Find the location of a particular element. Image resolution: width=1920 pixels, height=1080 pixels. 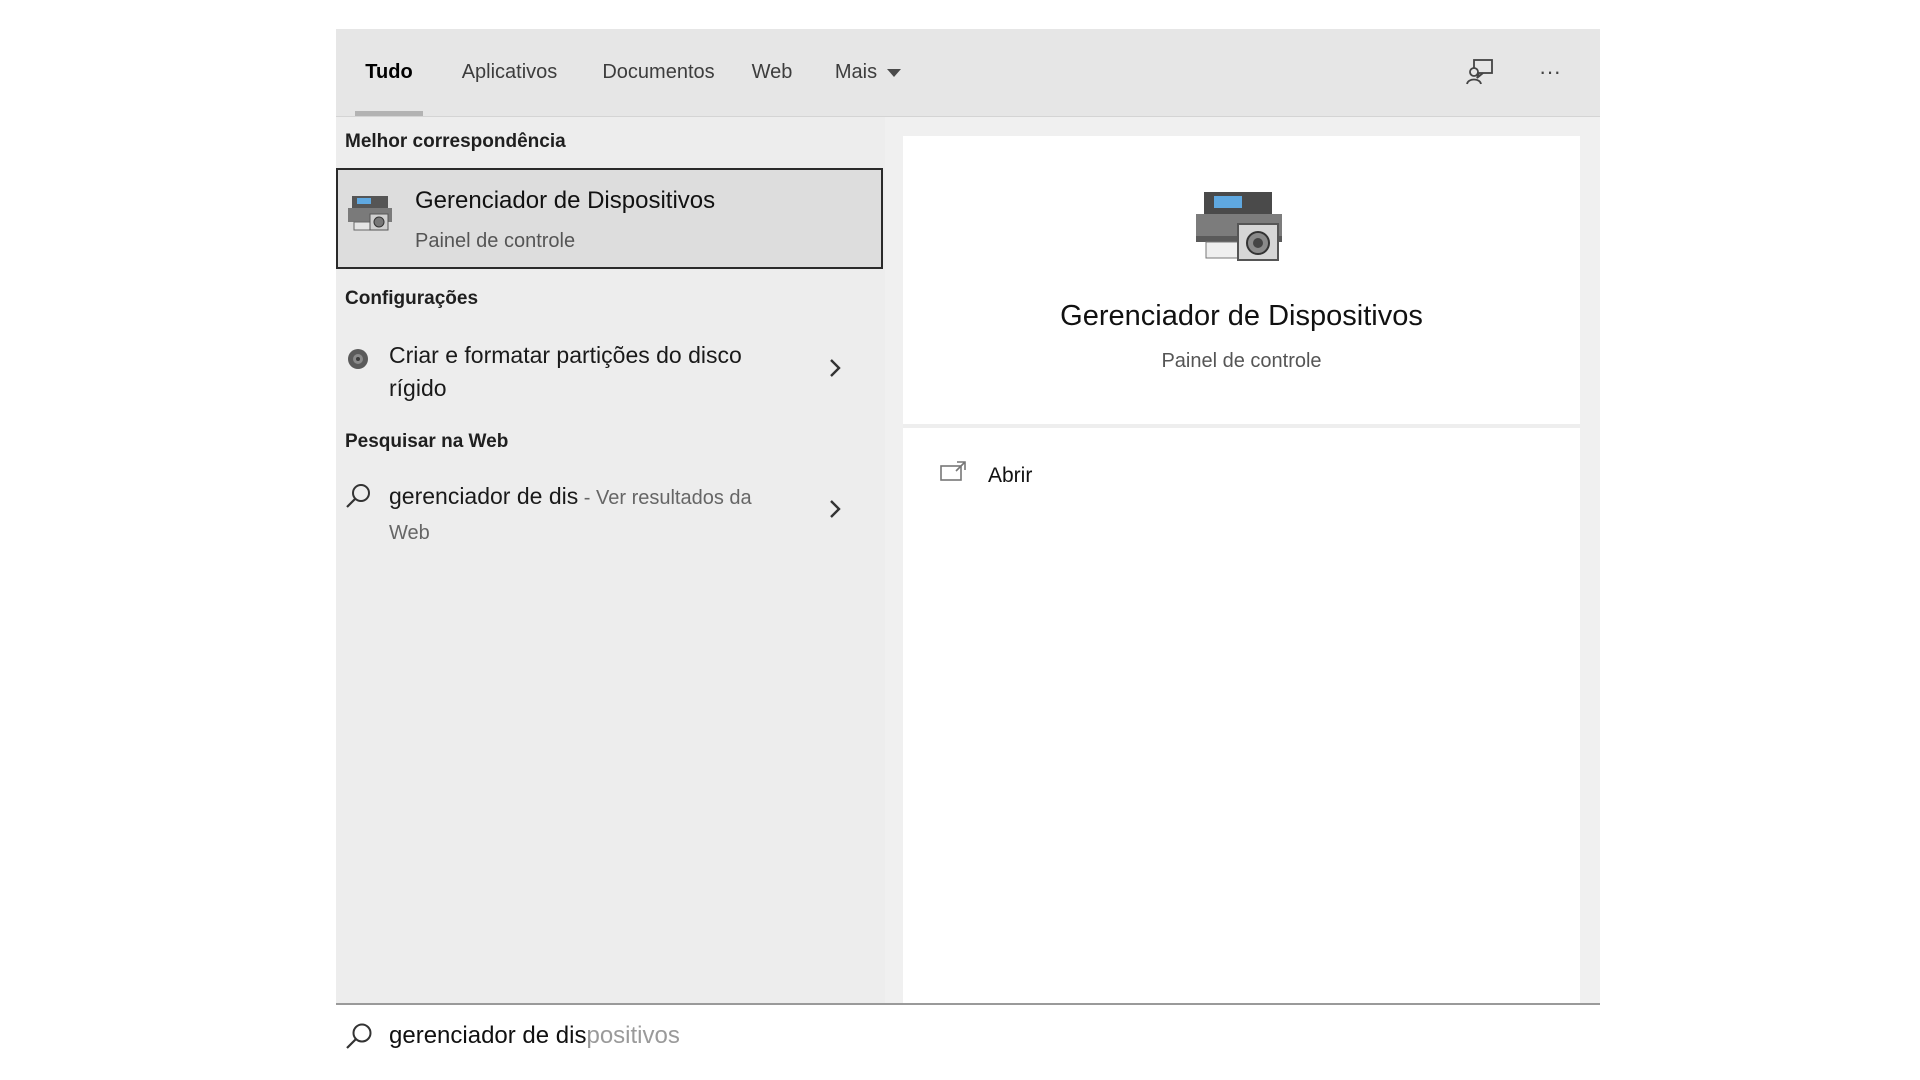

section-web: Pesquisar na Web is located at coordinates (427, 441).